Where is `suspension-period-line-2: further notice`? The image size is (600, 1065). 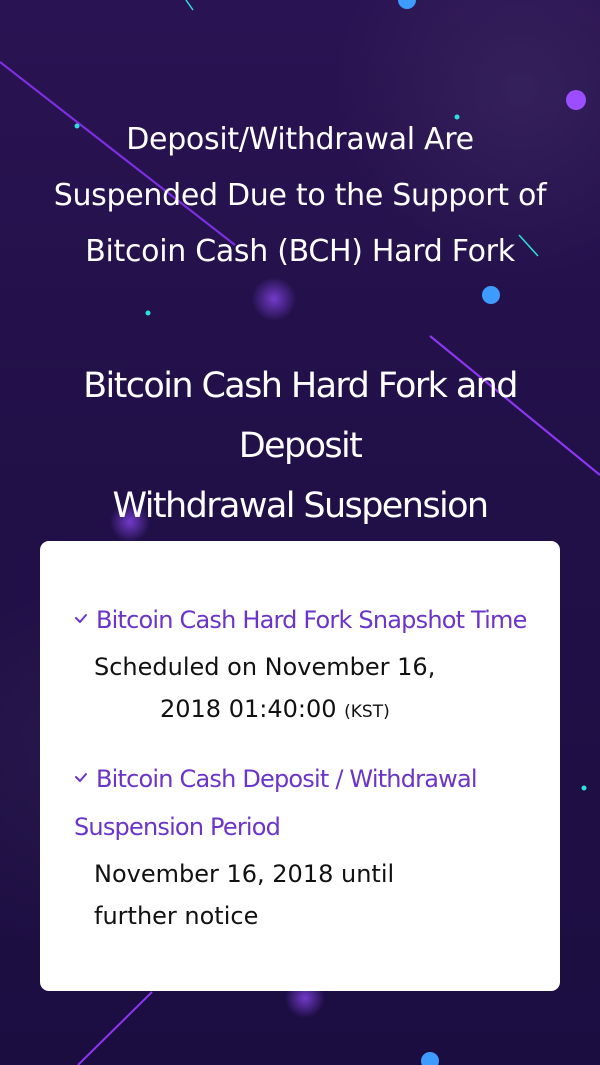
suspension-period-line-2: further notice is located at coordinates (176, 916).